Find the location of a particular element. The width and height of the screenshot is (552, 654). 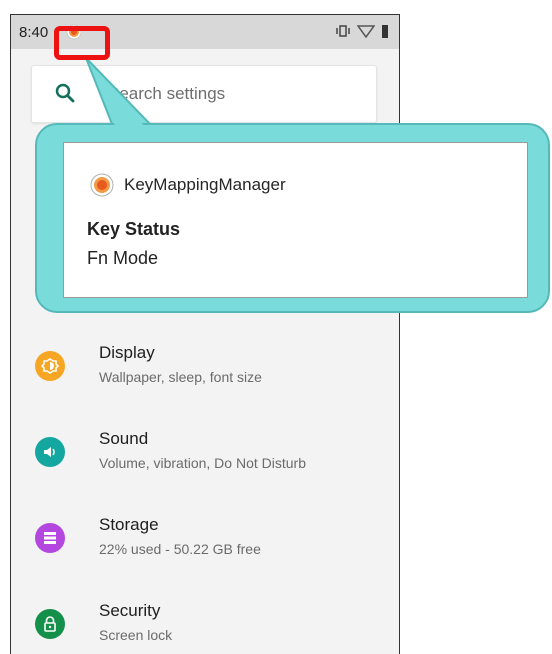

app-icon is located at coordinates (102, 187).